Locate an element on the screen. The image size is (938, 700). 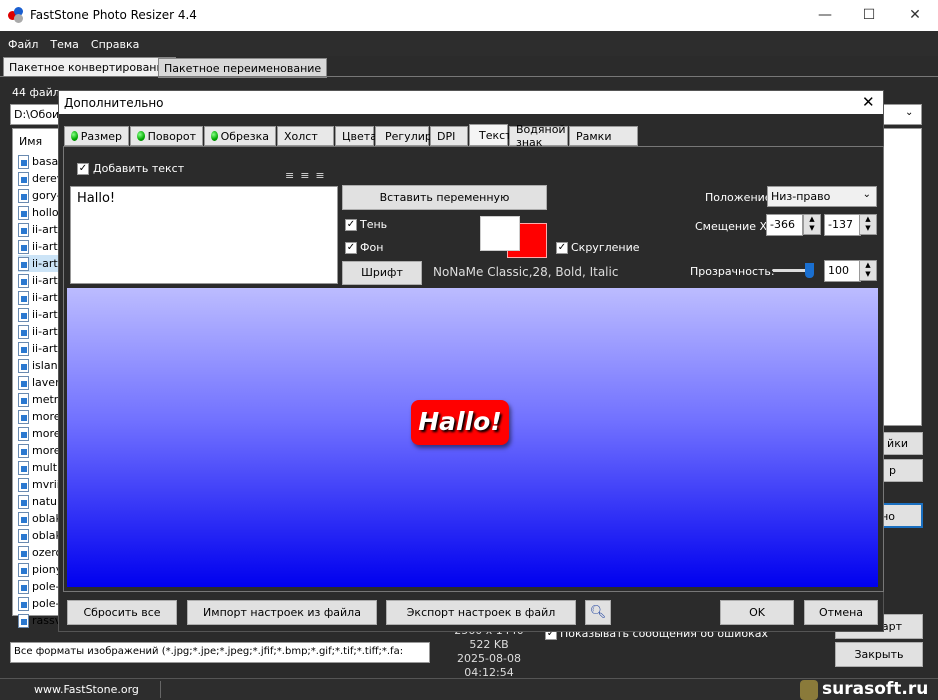
tab-6: DPI is located at coordinates (449, 136).